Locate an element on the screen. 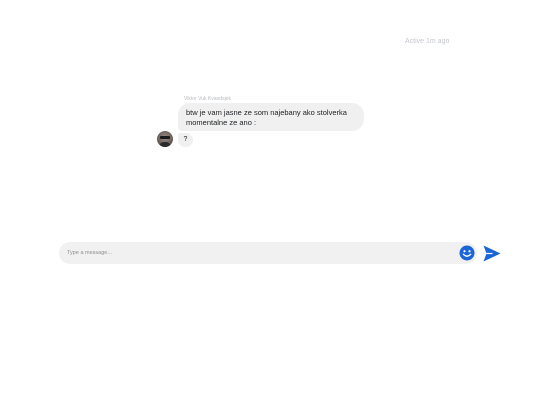 Image resolution: width=540 pixels, height=405 pixels. paper-plane-send-icon is located at coordinates (492, 253).